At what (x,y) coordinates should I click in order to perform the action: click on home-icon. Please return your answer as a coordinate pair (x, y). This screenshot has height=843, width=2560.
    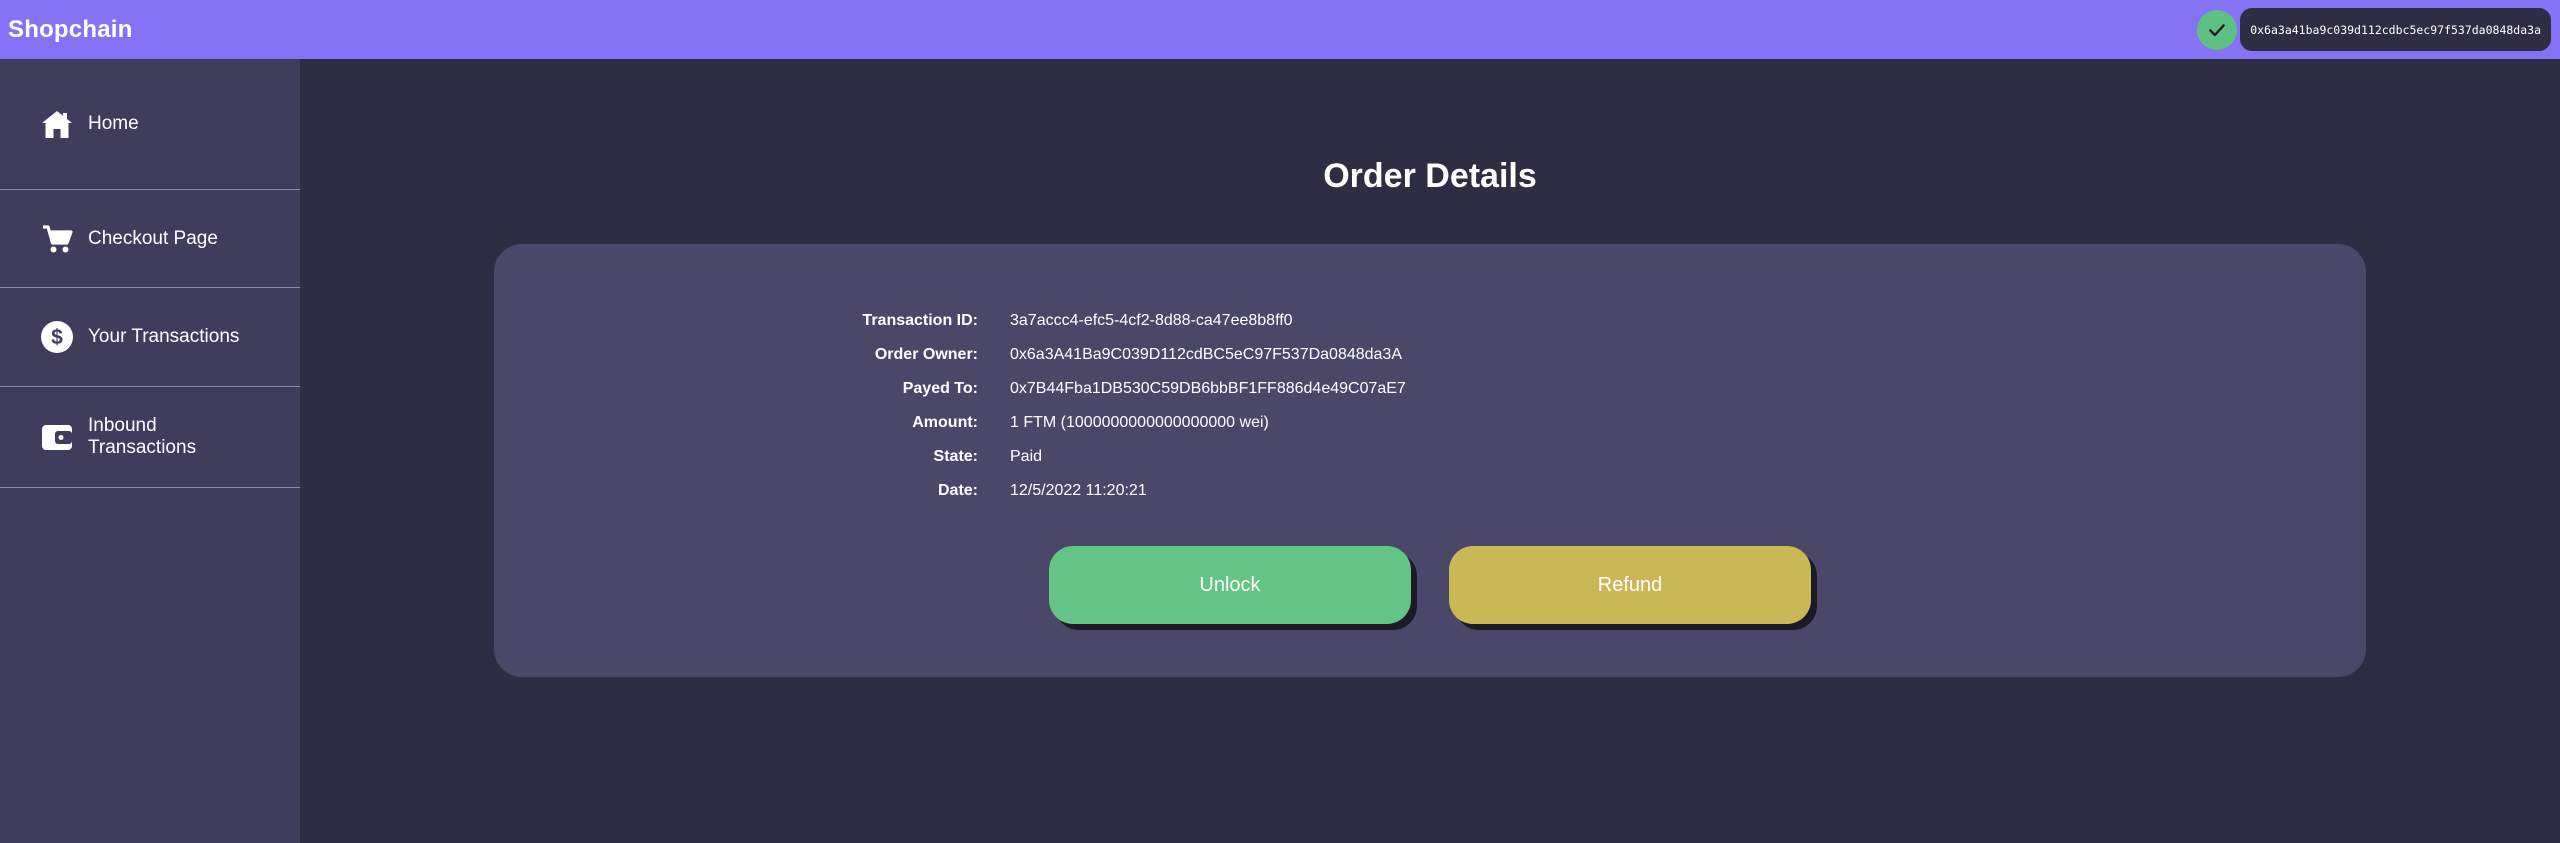
    Looking at the image, I should click on (57, 124).